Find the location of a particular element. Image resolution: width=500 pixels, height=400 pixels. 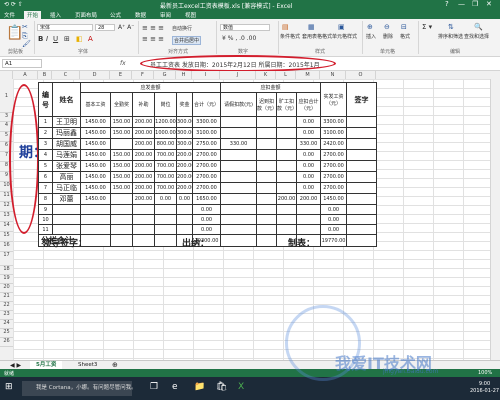

col-header: E is located at coordinates (121, 75).